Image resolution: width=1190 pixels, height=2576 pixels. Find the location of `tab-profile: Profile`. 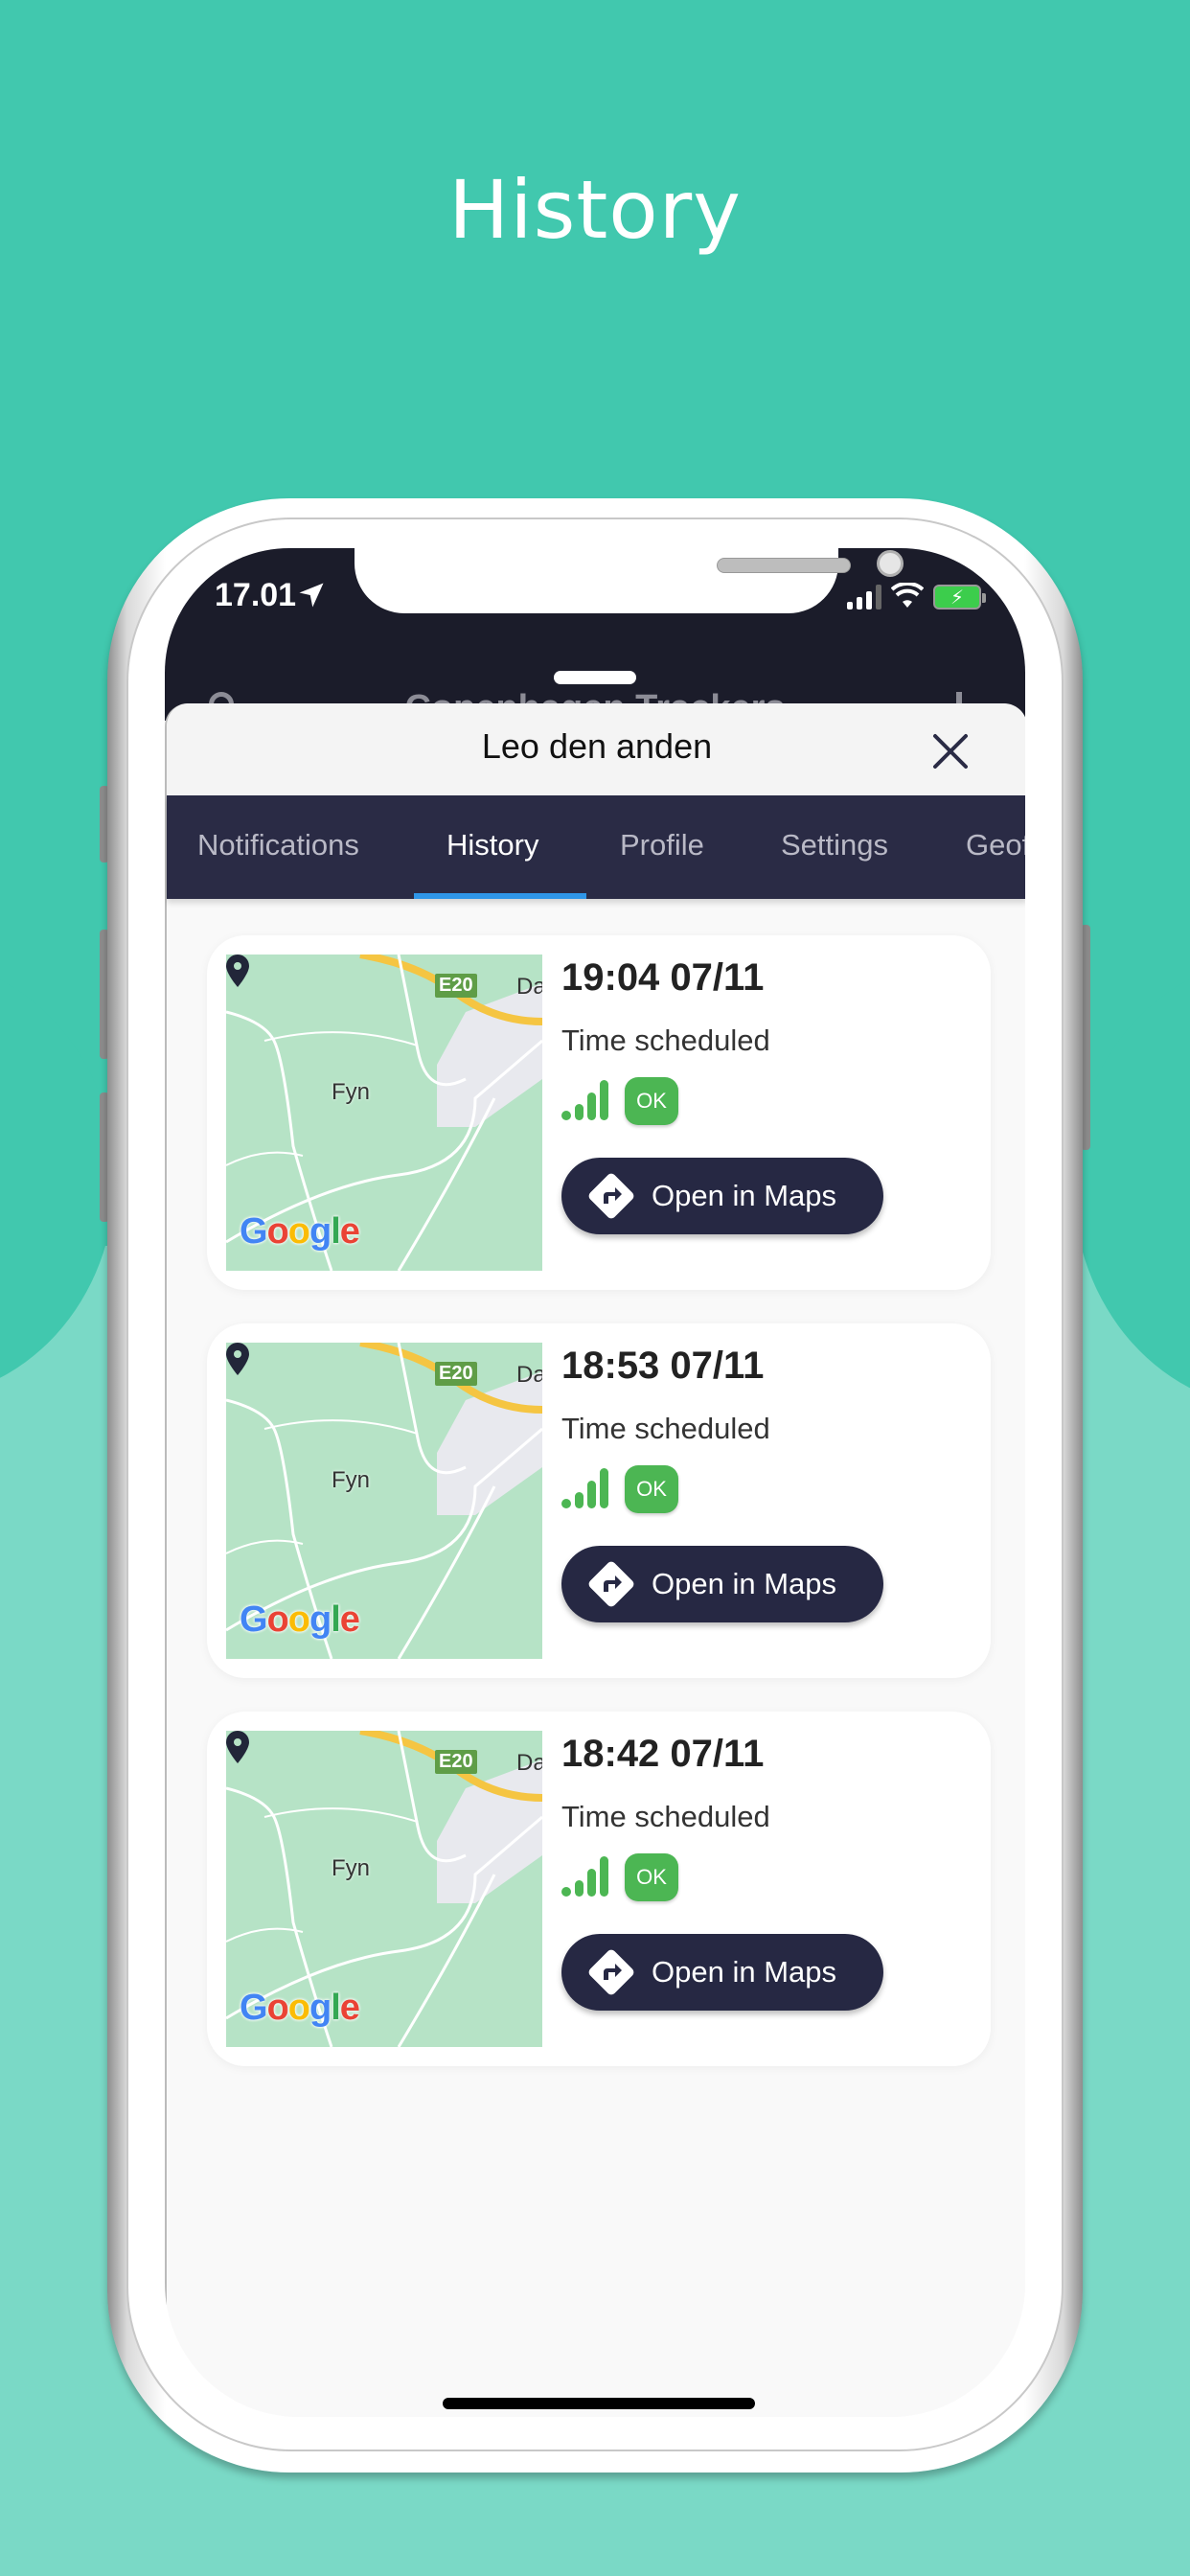

tab-profile: Profile is located at coordinates (662, 845).